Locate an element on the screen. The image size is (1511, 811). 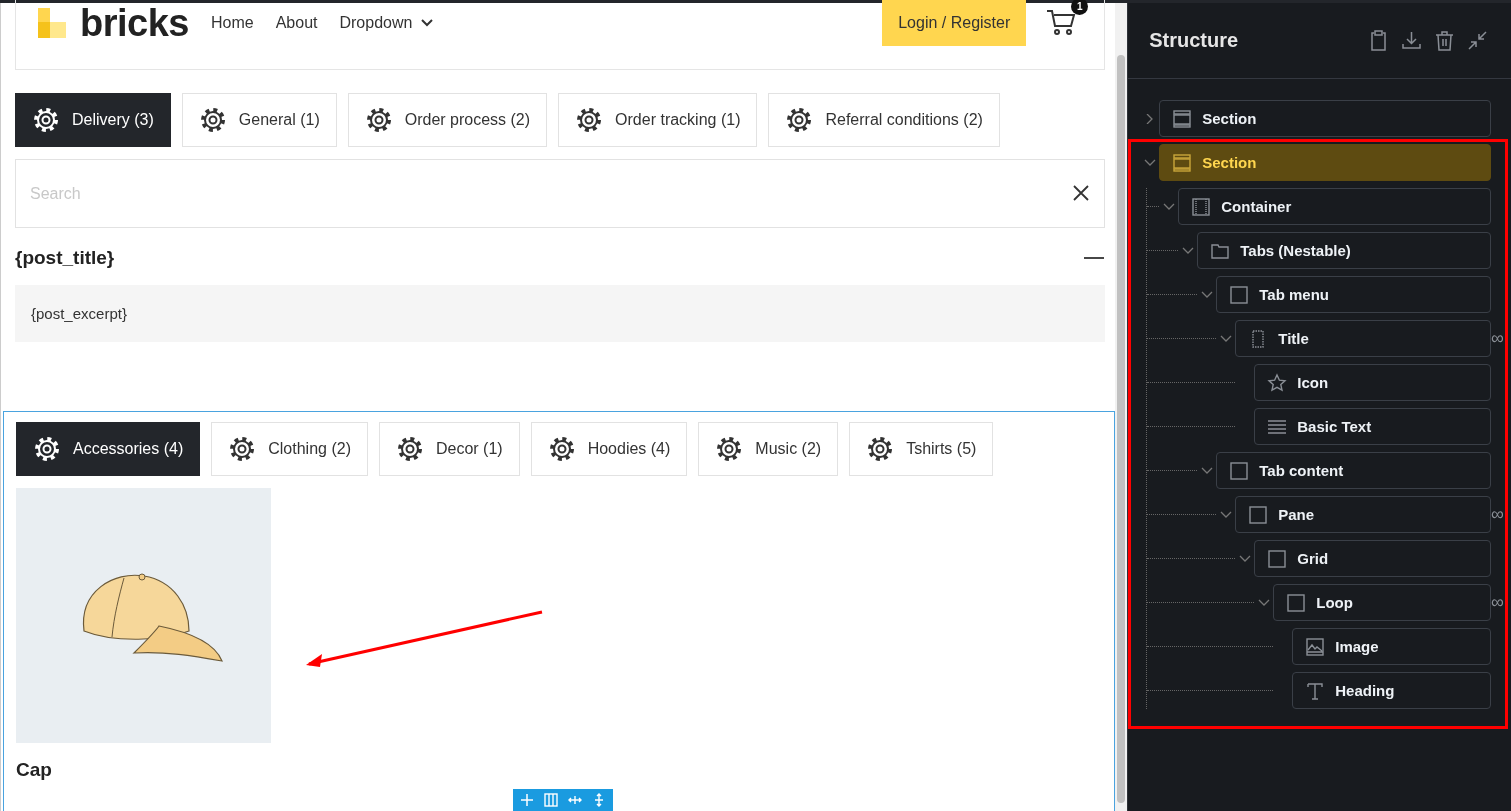
accordion-content: {post_excerpt} is located at coordinates (560, 313).